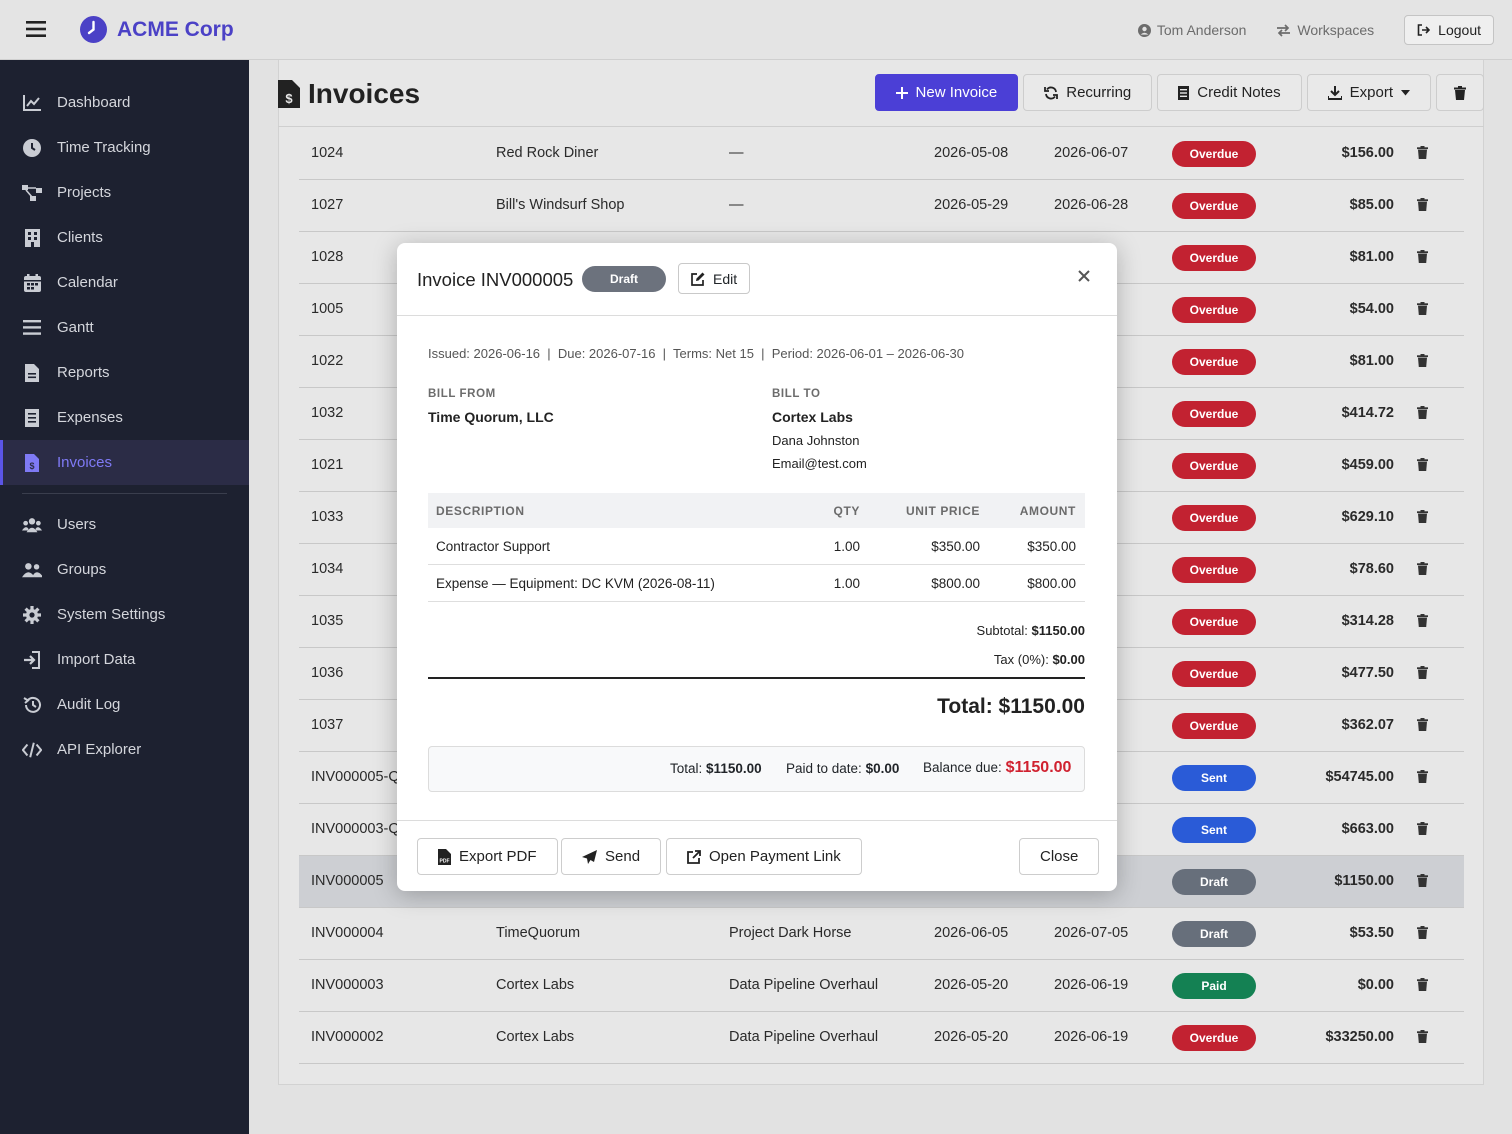  I want to click on summary-paid: Paid to date: $0.00, so click(842, 768).